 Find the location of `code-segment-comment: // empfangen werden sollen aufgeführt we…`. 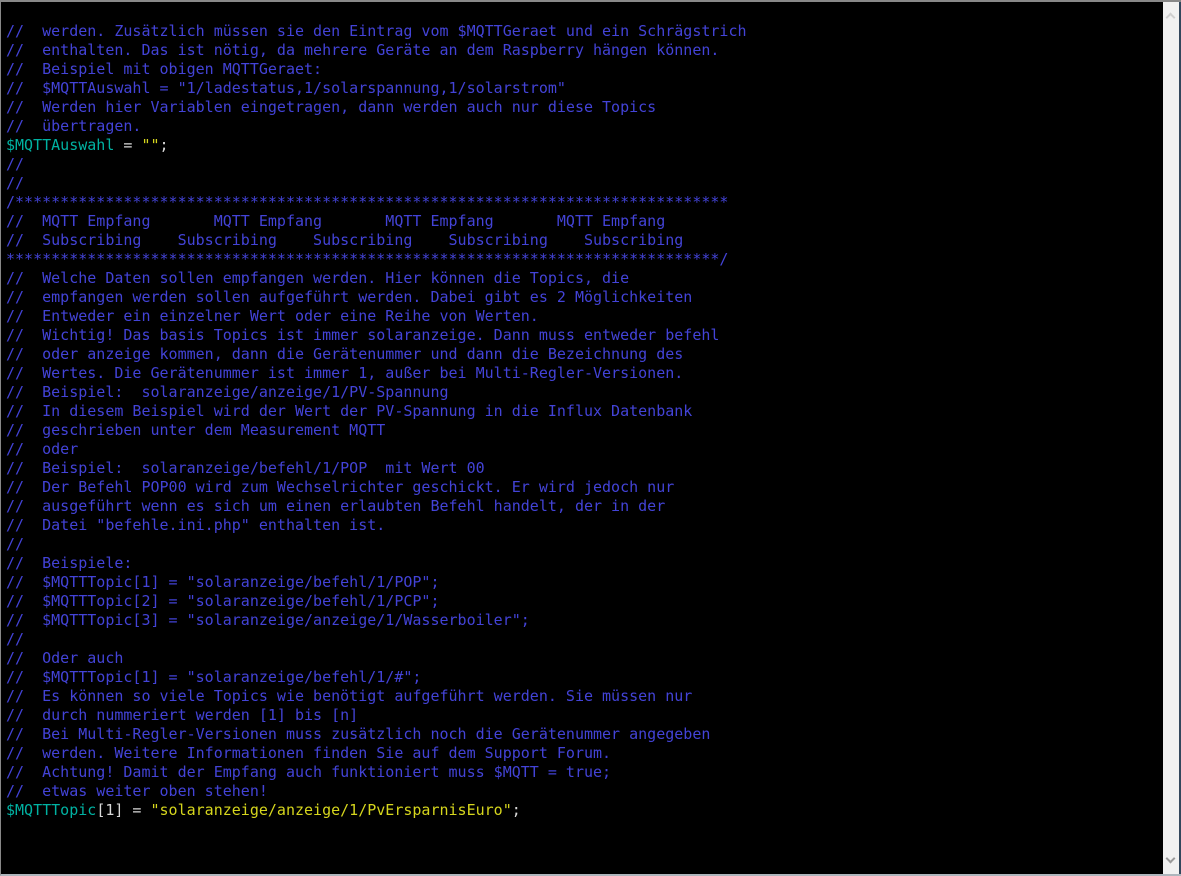

code-segment-comment: // empfangen werden sollen aufgeführt we… is located at coordinates (349, 297).